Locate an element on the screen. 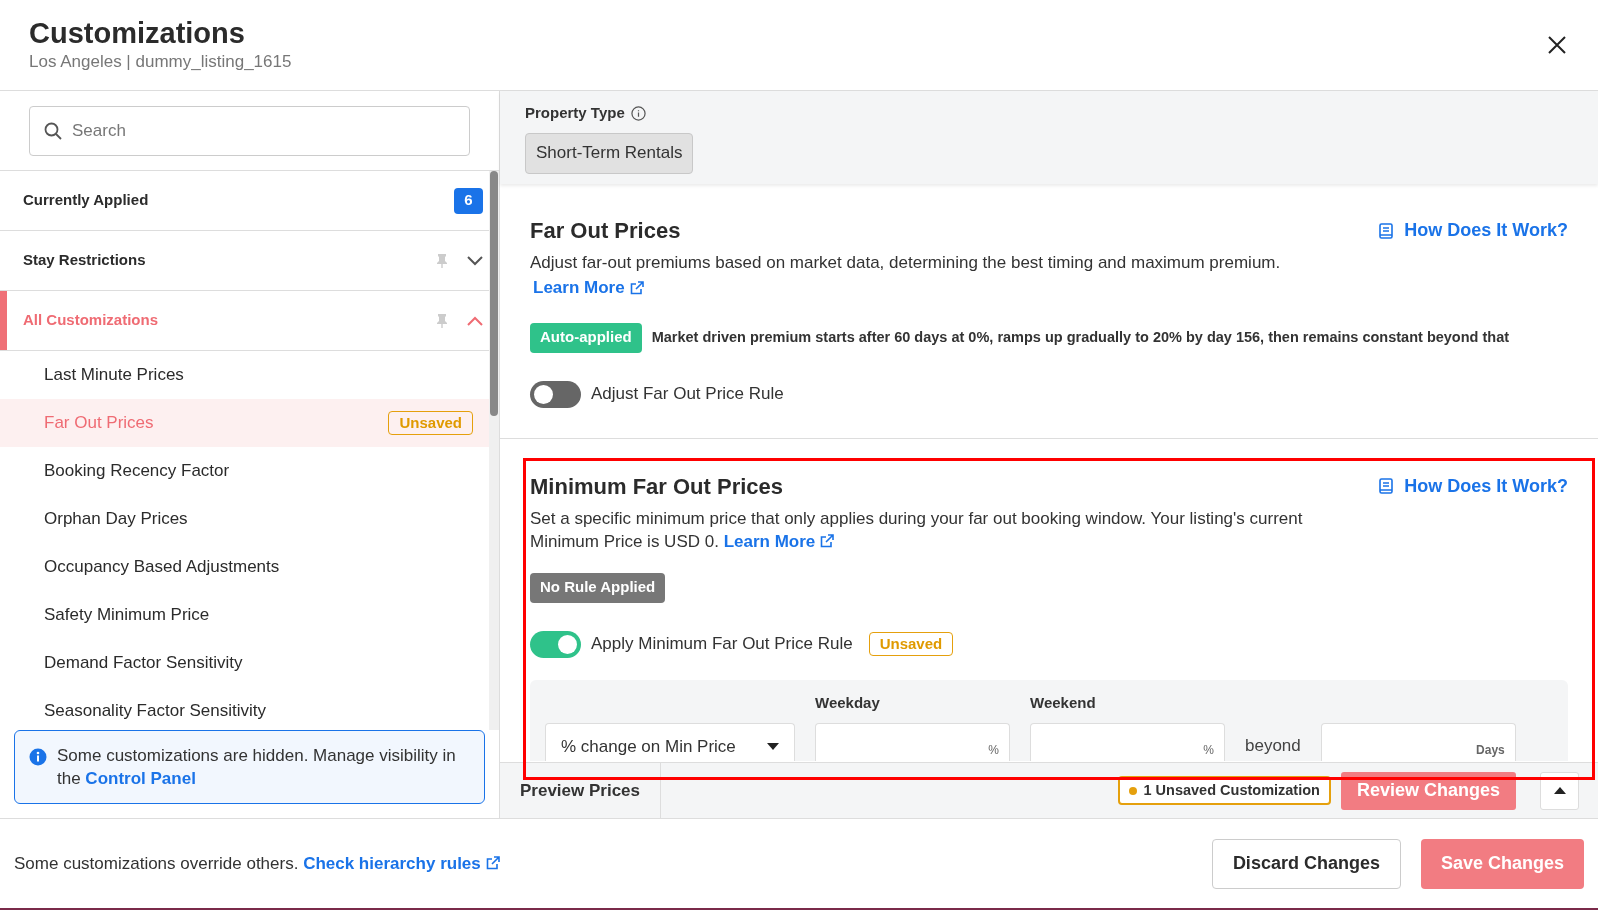 Image resolution: width=1598 pixels, height=910 pixels. dropdown-arrow-icon is located at coordinates (773, 746).